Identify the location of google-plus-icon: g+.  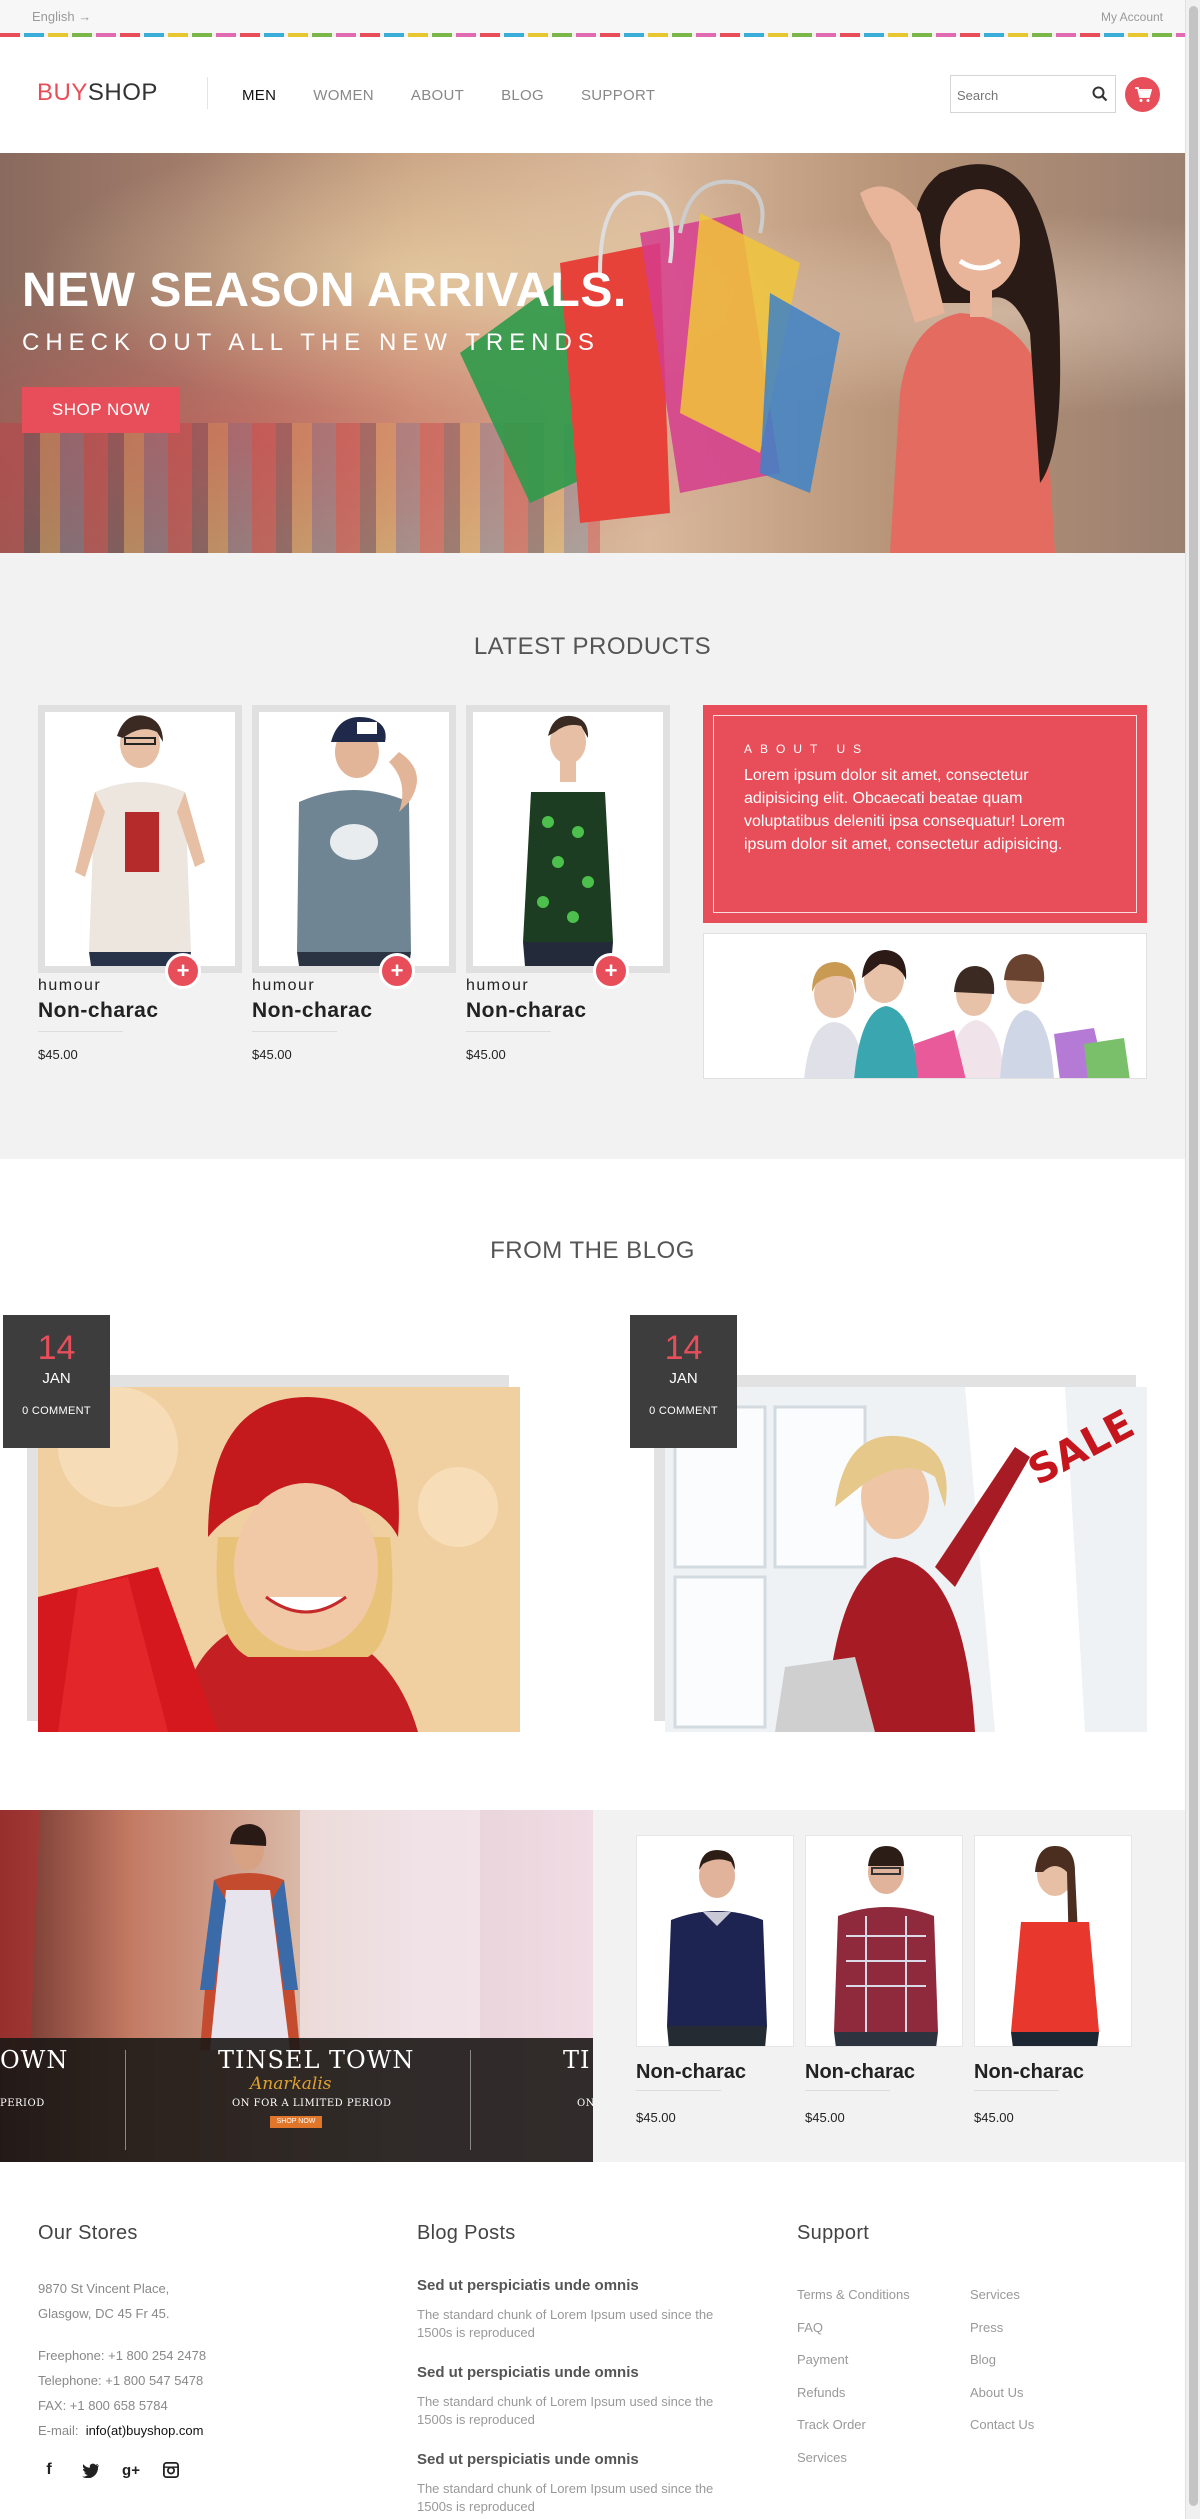
(131, 2470).